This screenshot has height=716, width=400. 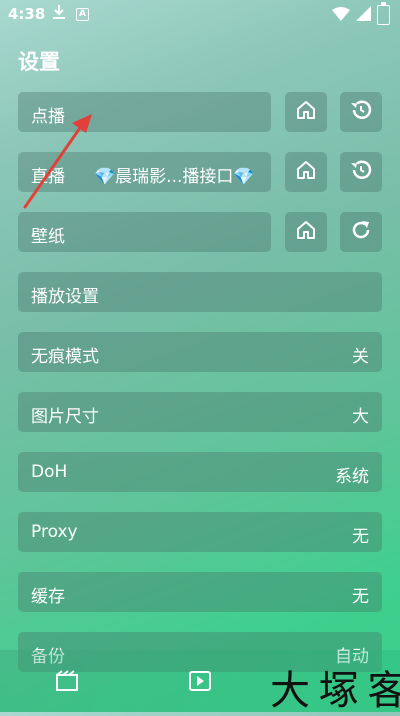 What do you see at coordinates (57, 161) in the screenshot?
I see `annotation-arrow` at bounding box center [57, 161].